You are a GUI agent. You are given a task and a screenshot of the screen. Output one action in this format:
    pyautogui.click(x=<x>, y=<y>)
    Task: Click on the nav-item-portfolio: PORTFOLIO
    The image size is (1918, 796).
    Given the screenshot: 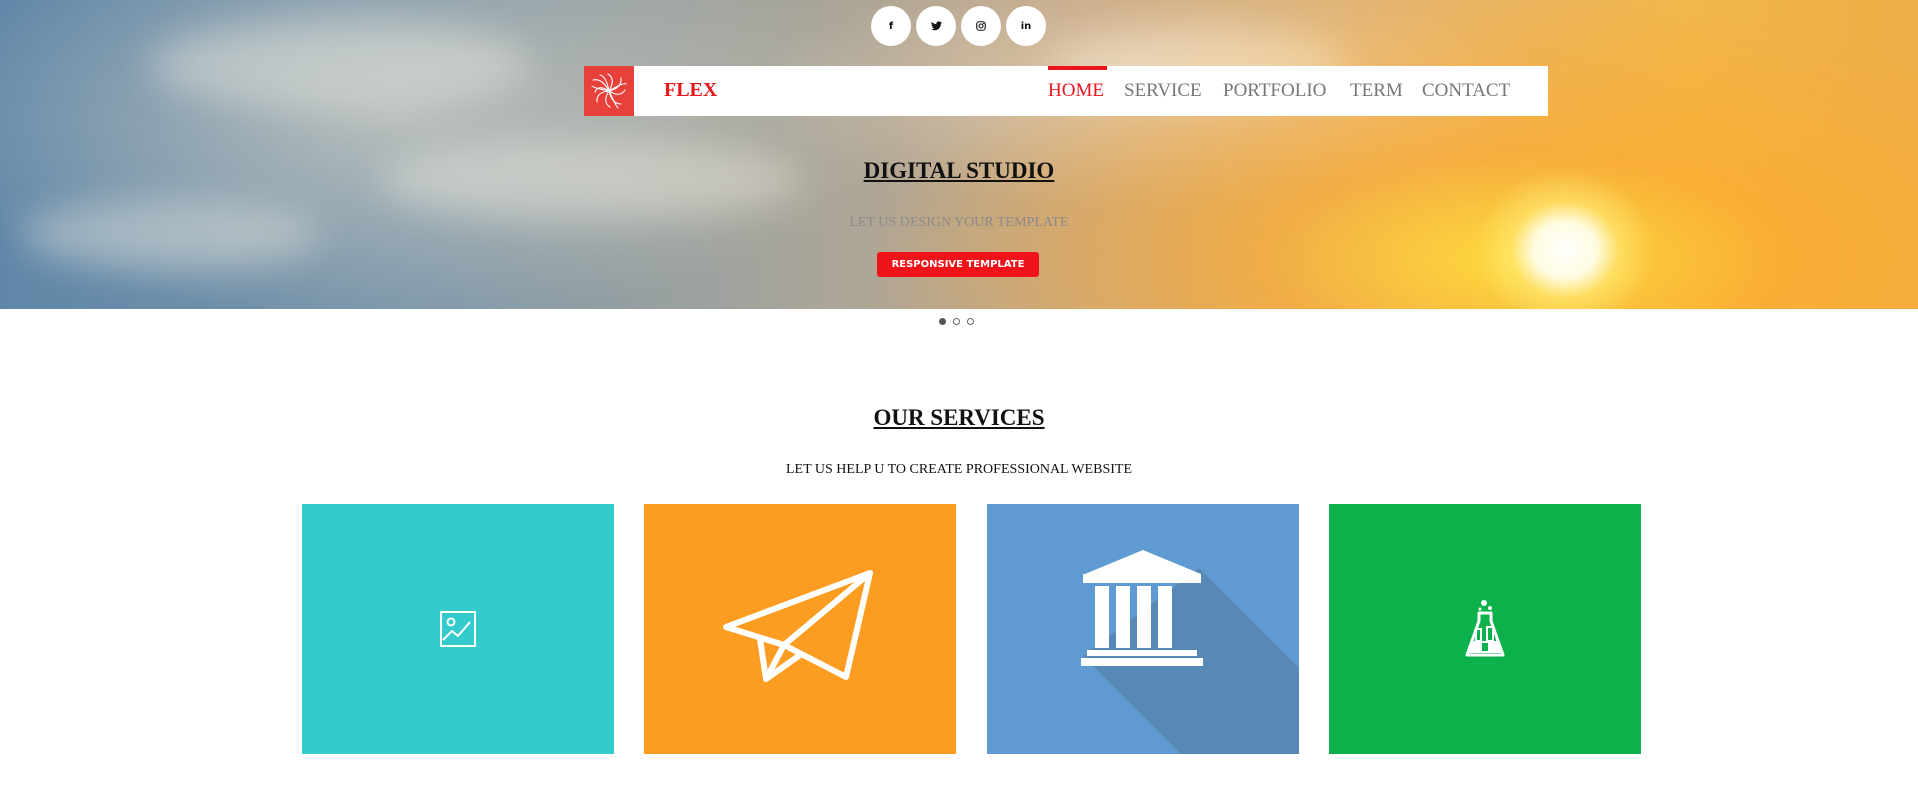 What is the action you would take?
    pyautogui.click(x=1274, y=91)
    